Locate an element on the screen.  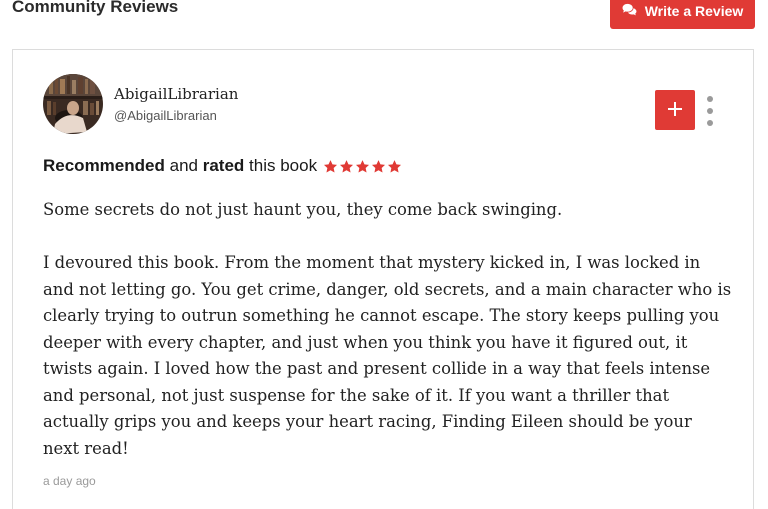
write-review-label: Write a Review is located at coordinates (694, 11).